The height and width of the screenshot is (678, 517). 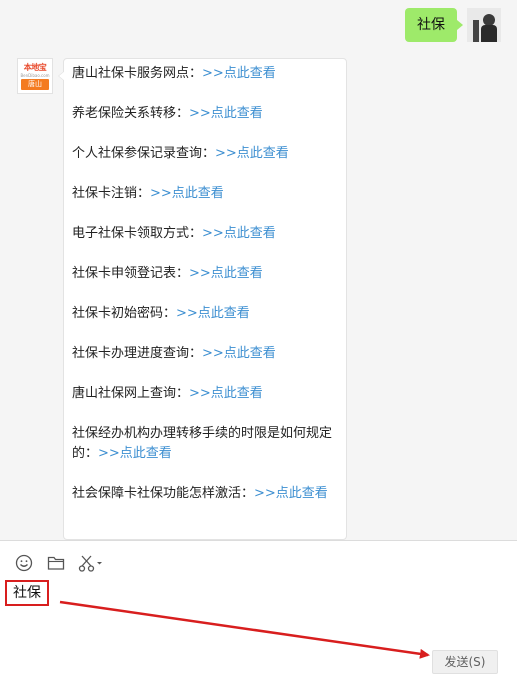 I want to click on item-label: 养老保险关系转移：, so click(x=131, y=113).